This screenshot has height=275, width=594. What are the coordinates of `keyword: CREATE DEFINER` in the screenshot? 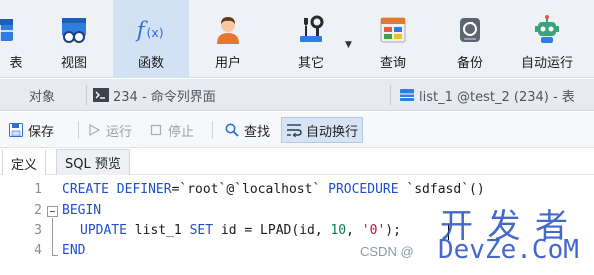 It's located at (117, 189).